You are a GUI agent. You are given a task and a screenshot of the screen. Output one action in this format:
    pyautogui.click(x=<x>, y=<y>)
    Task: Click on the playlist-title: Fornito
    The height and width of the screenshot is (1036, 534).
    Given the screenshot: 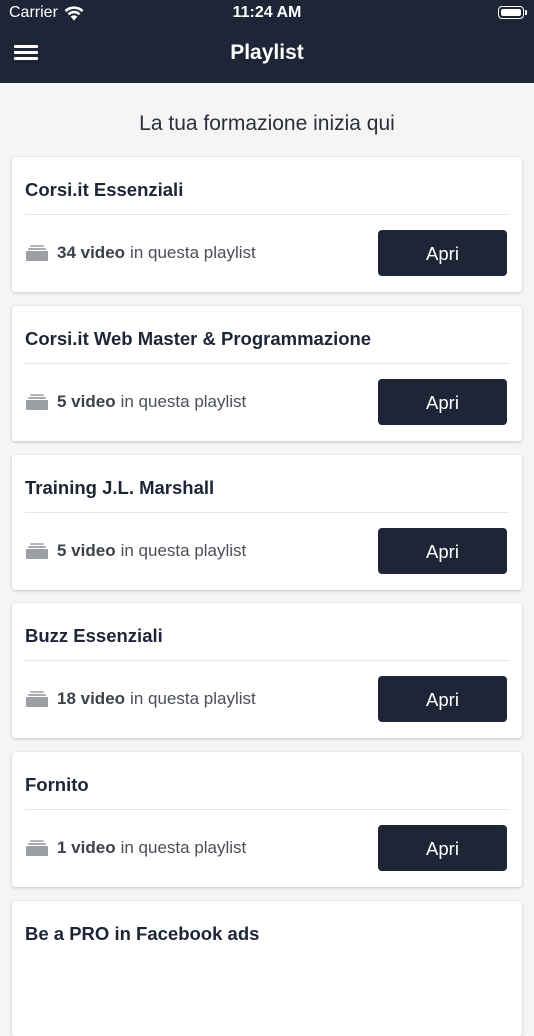 What is the action you would take?
    pyautogui.click(x=57, y=784)
    